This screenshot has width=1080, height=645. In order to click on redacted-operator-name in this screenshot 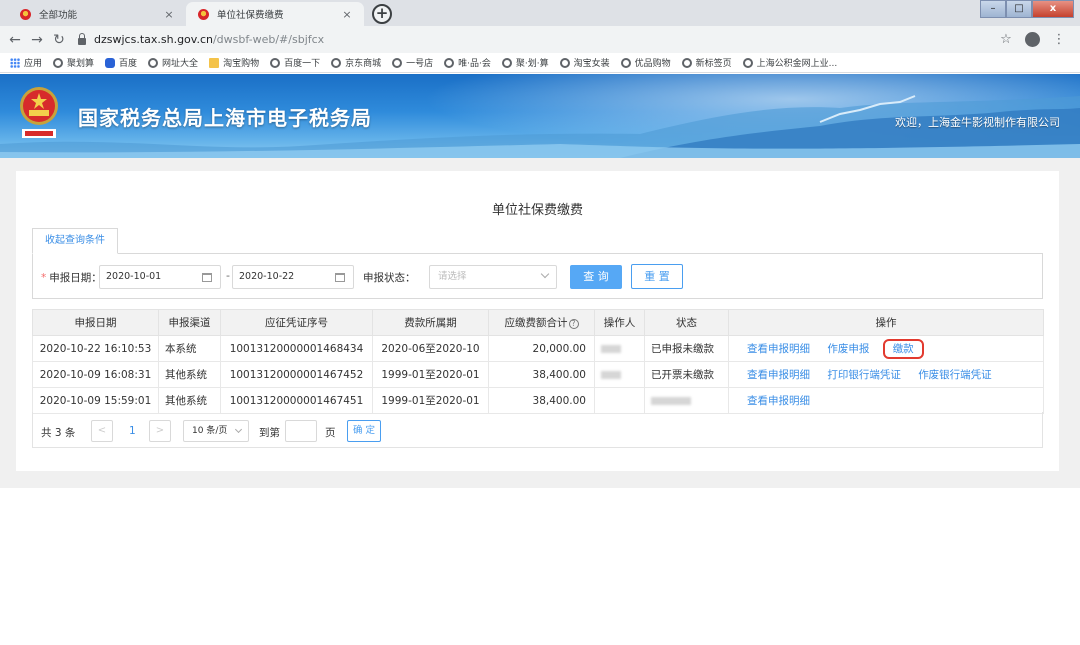, I will do `click(611, 348)`.